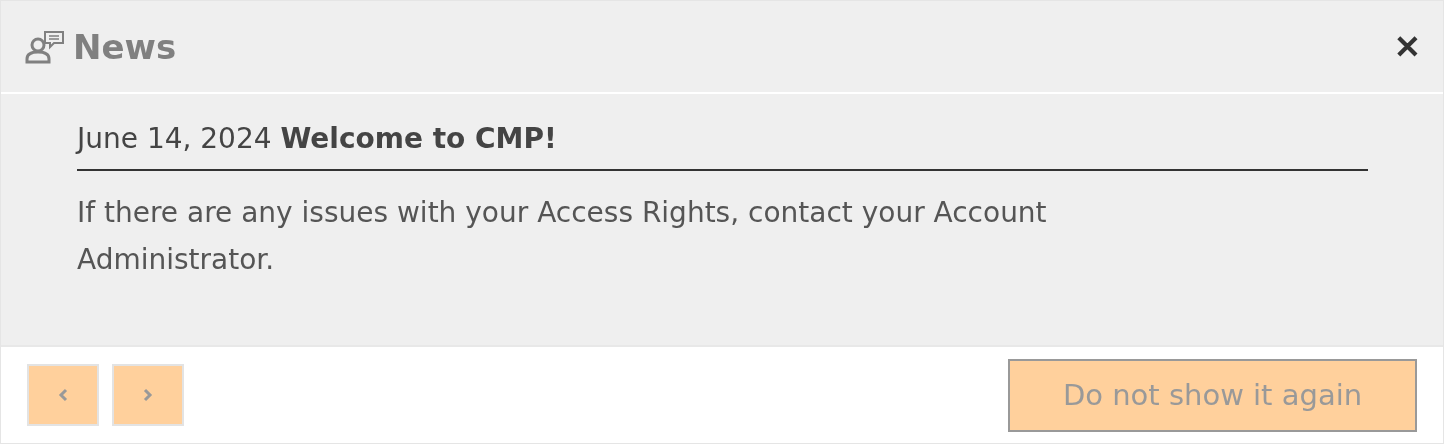 This screenshot has height=444, width=1444. What do you see at coordinates (722, 146) in the screenshot?
I see `news-headline: June 14, 2024 Welcome to CMP!` at bounding box center [722, 146].